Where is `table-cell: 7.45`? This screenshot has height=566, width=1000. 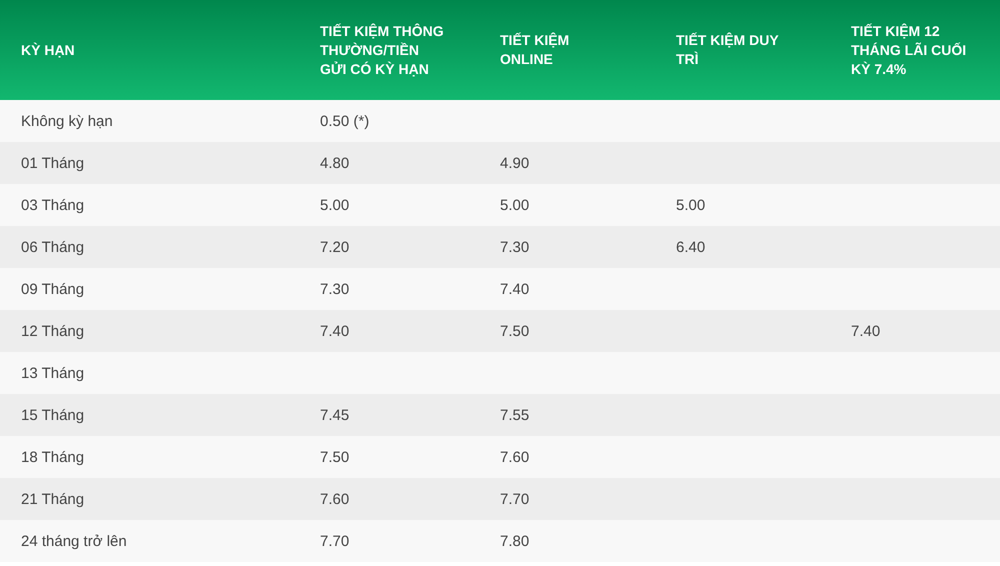
table-cell: 7.45 is located at coordinates (397, 415).